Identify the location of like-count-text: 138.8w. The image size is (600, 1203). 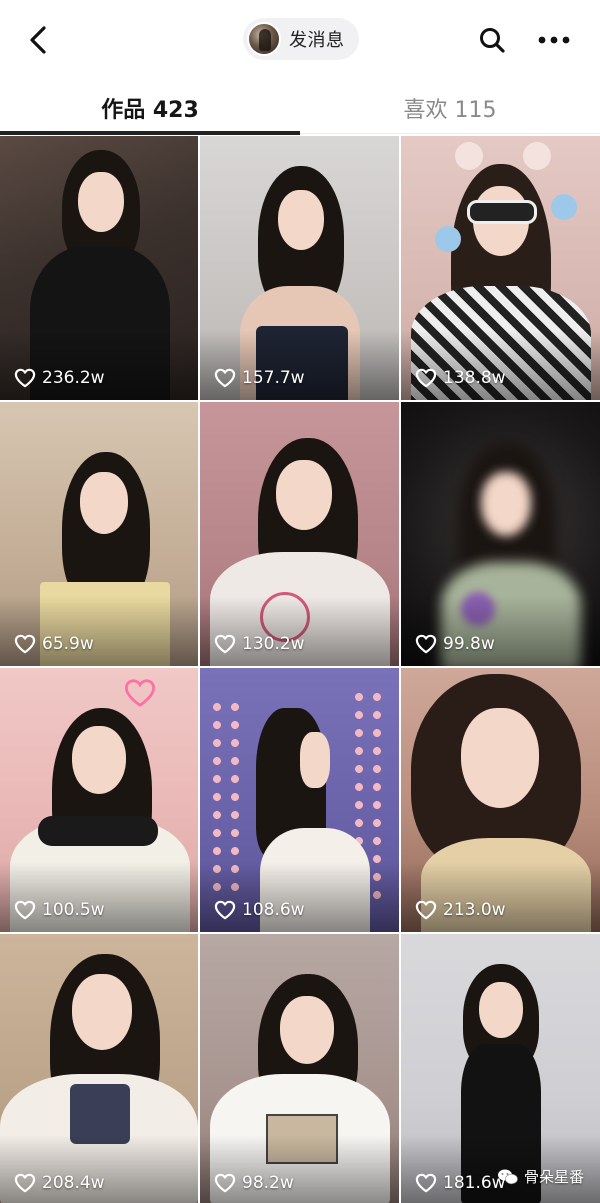
(474, 378).